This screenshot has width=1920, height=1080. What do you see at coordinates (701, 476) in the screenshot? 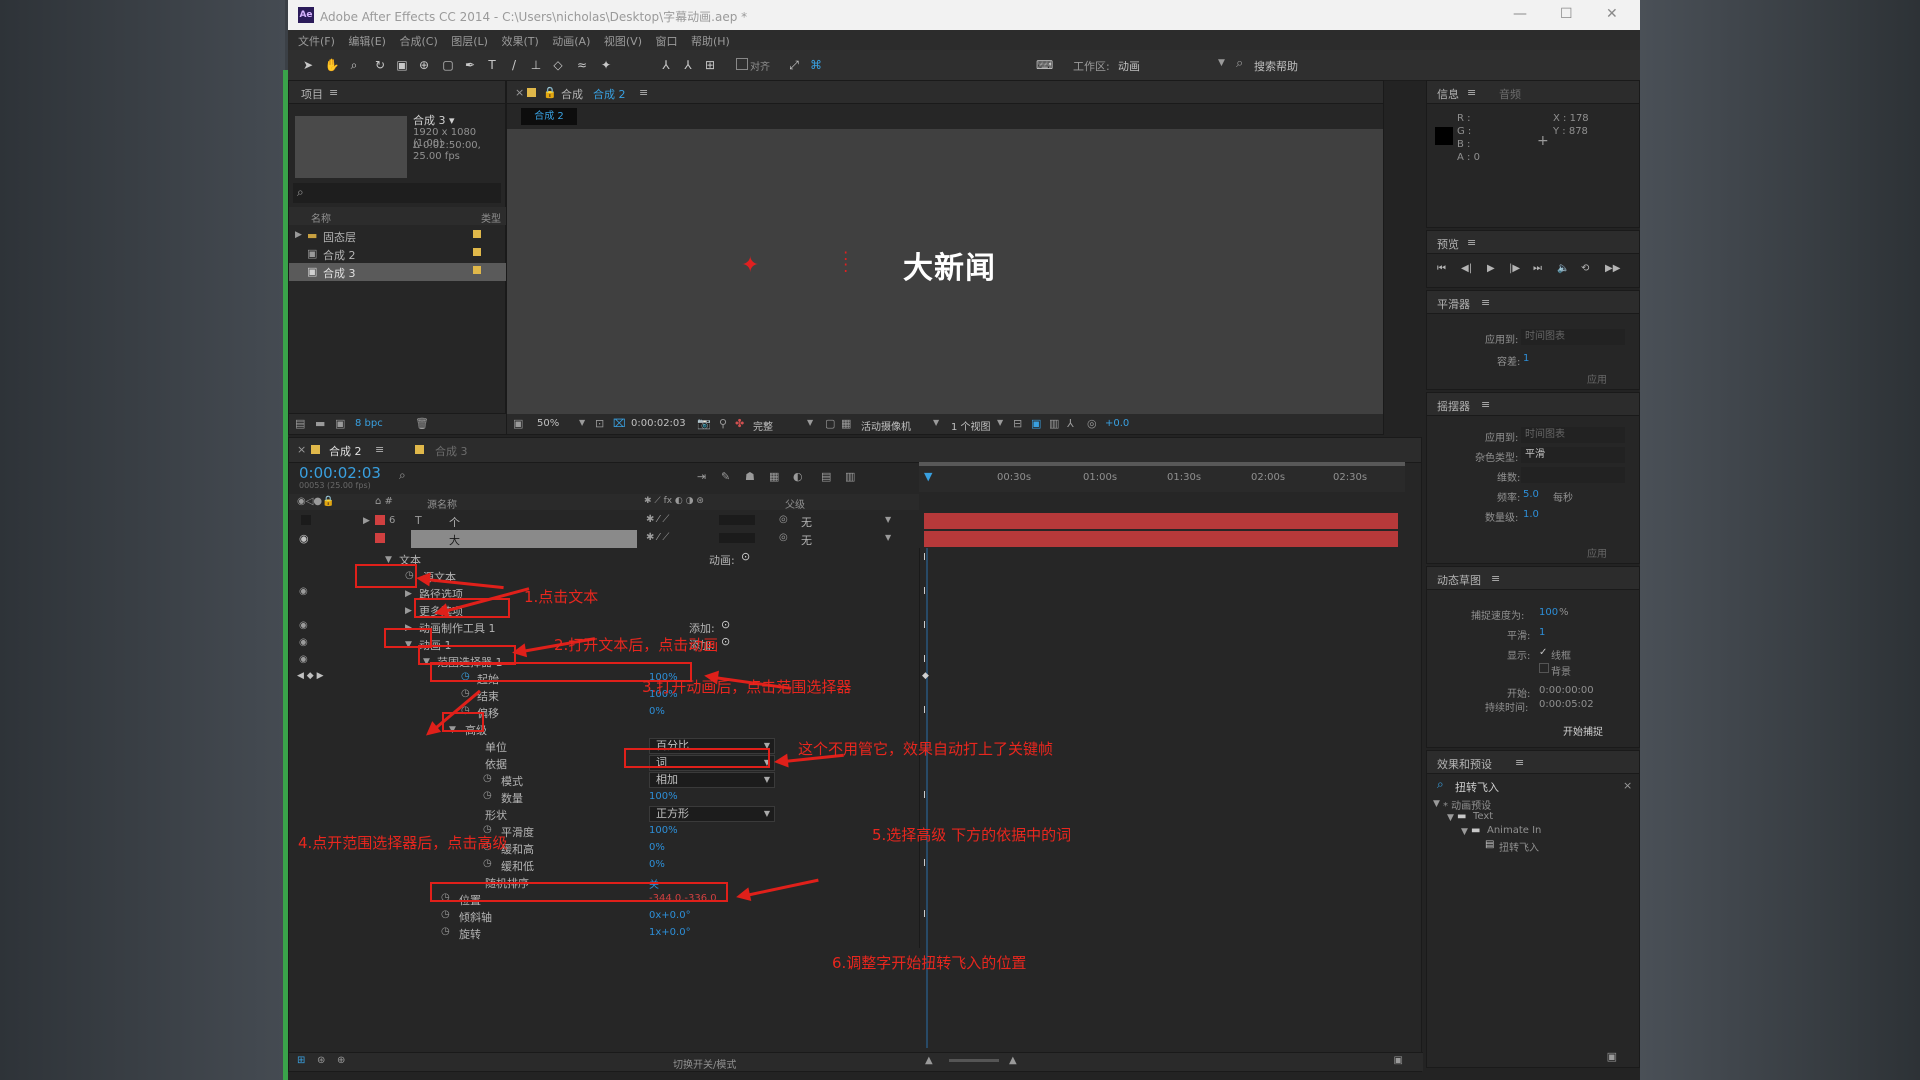
I see `comp-mini-flowchart-icon: ⇥` at bounding box center [701, 476].